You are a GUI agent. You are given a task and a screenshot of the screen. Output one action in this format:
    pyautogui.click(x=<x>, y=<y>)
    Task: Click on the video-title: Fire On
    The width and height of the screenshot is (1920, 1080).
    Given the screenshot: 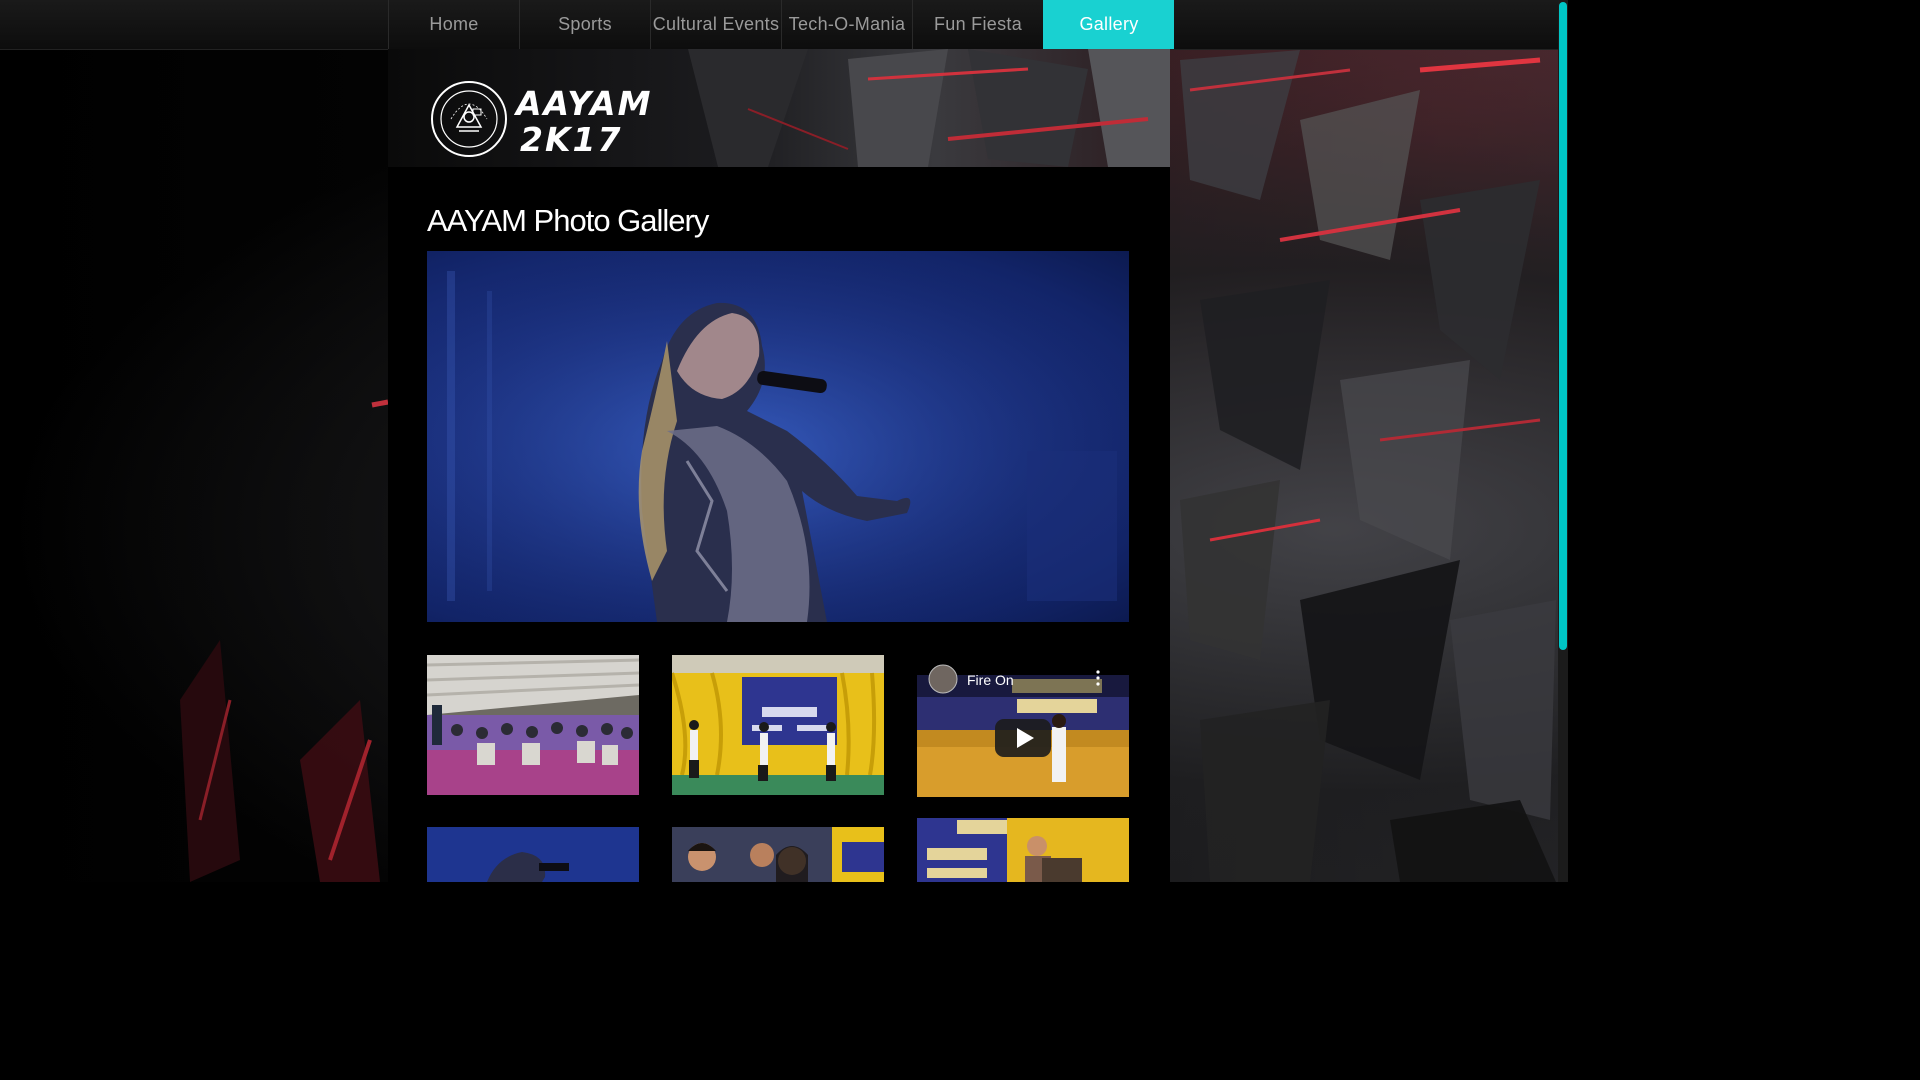 What is the action you would take?
    pyautogui.click(x=990, y=680)
    